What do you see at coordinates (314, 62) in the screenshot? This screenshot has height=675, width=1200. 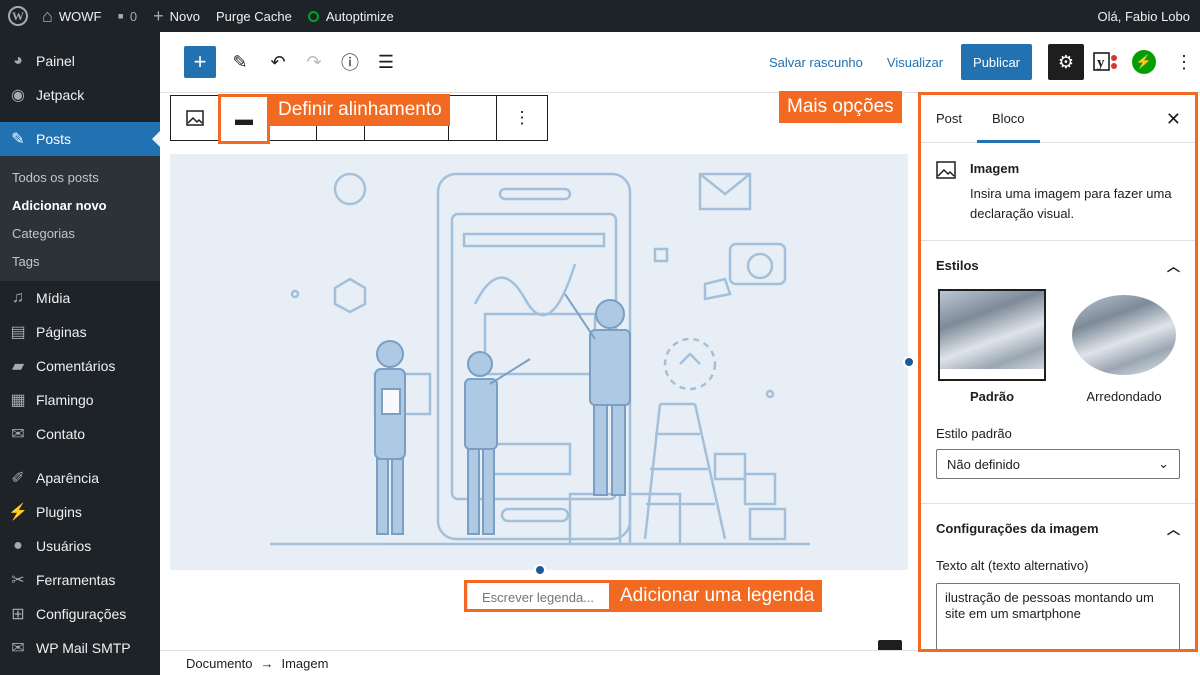 I see `redo-icon: ↷` at bounding box center [314, 62].